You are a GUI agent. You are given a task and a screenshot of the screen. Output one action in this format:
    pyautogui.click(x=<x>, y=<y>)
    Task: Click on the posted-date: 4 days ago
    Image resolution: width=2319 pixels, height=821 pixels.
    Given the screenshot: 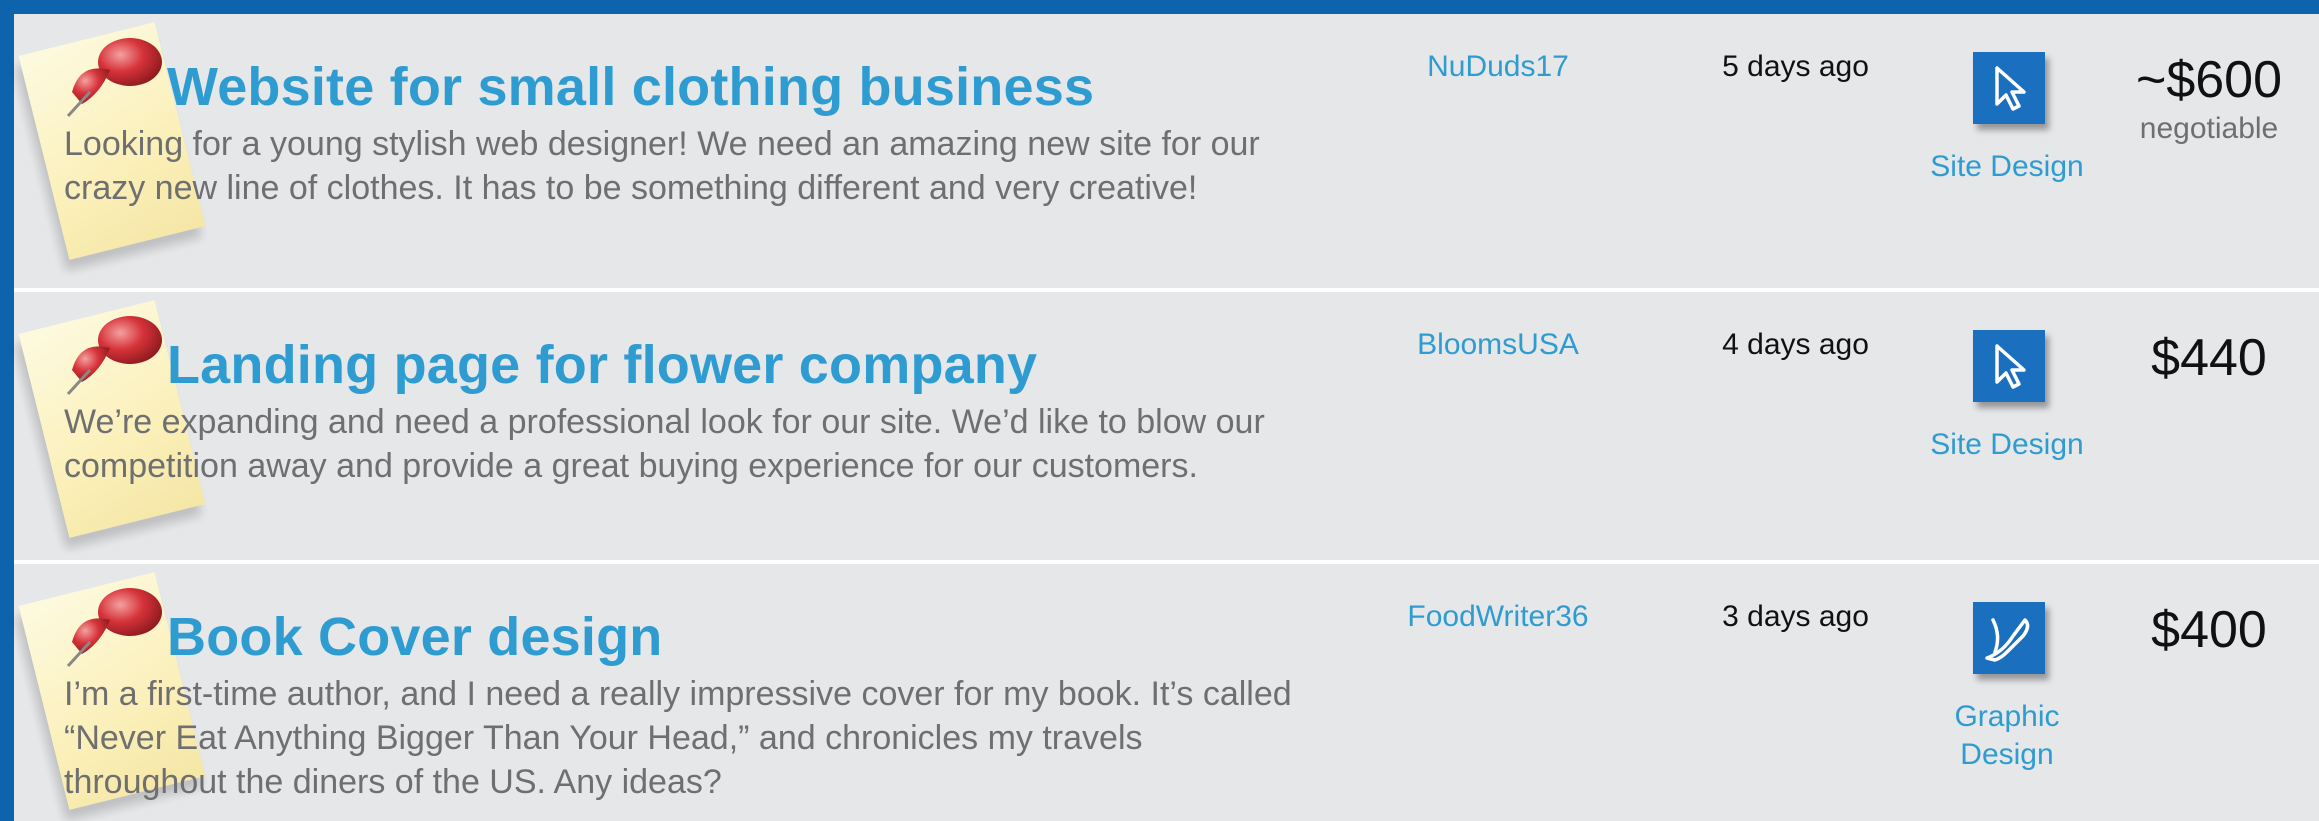 What is the action you would take?
    pyautogui.click(x=1795, y=344)
    